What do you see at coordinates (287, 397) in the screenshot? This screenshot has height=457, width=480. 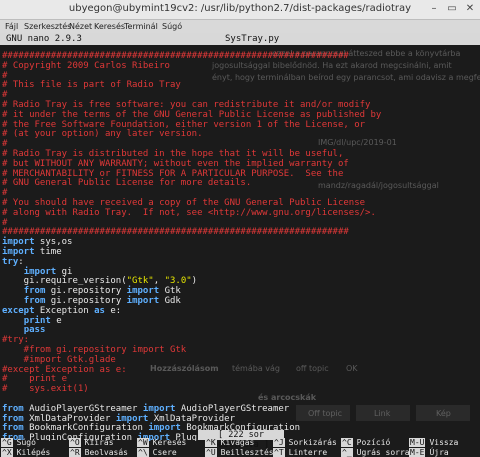 I see `background-text: és arcocskák` at bounding box center [287, 397].